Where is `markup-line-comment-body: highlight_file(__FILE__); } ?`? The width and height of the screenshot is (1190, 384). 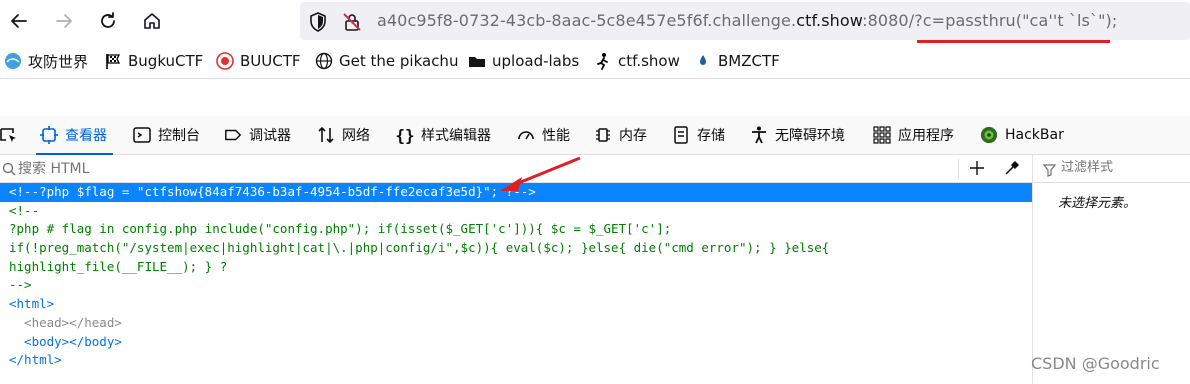 markup-line-comment-body: highlight_file(__FILE__); } ? is located at coordinates (516, 267).